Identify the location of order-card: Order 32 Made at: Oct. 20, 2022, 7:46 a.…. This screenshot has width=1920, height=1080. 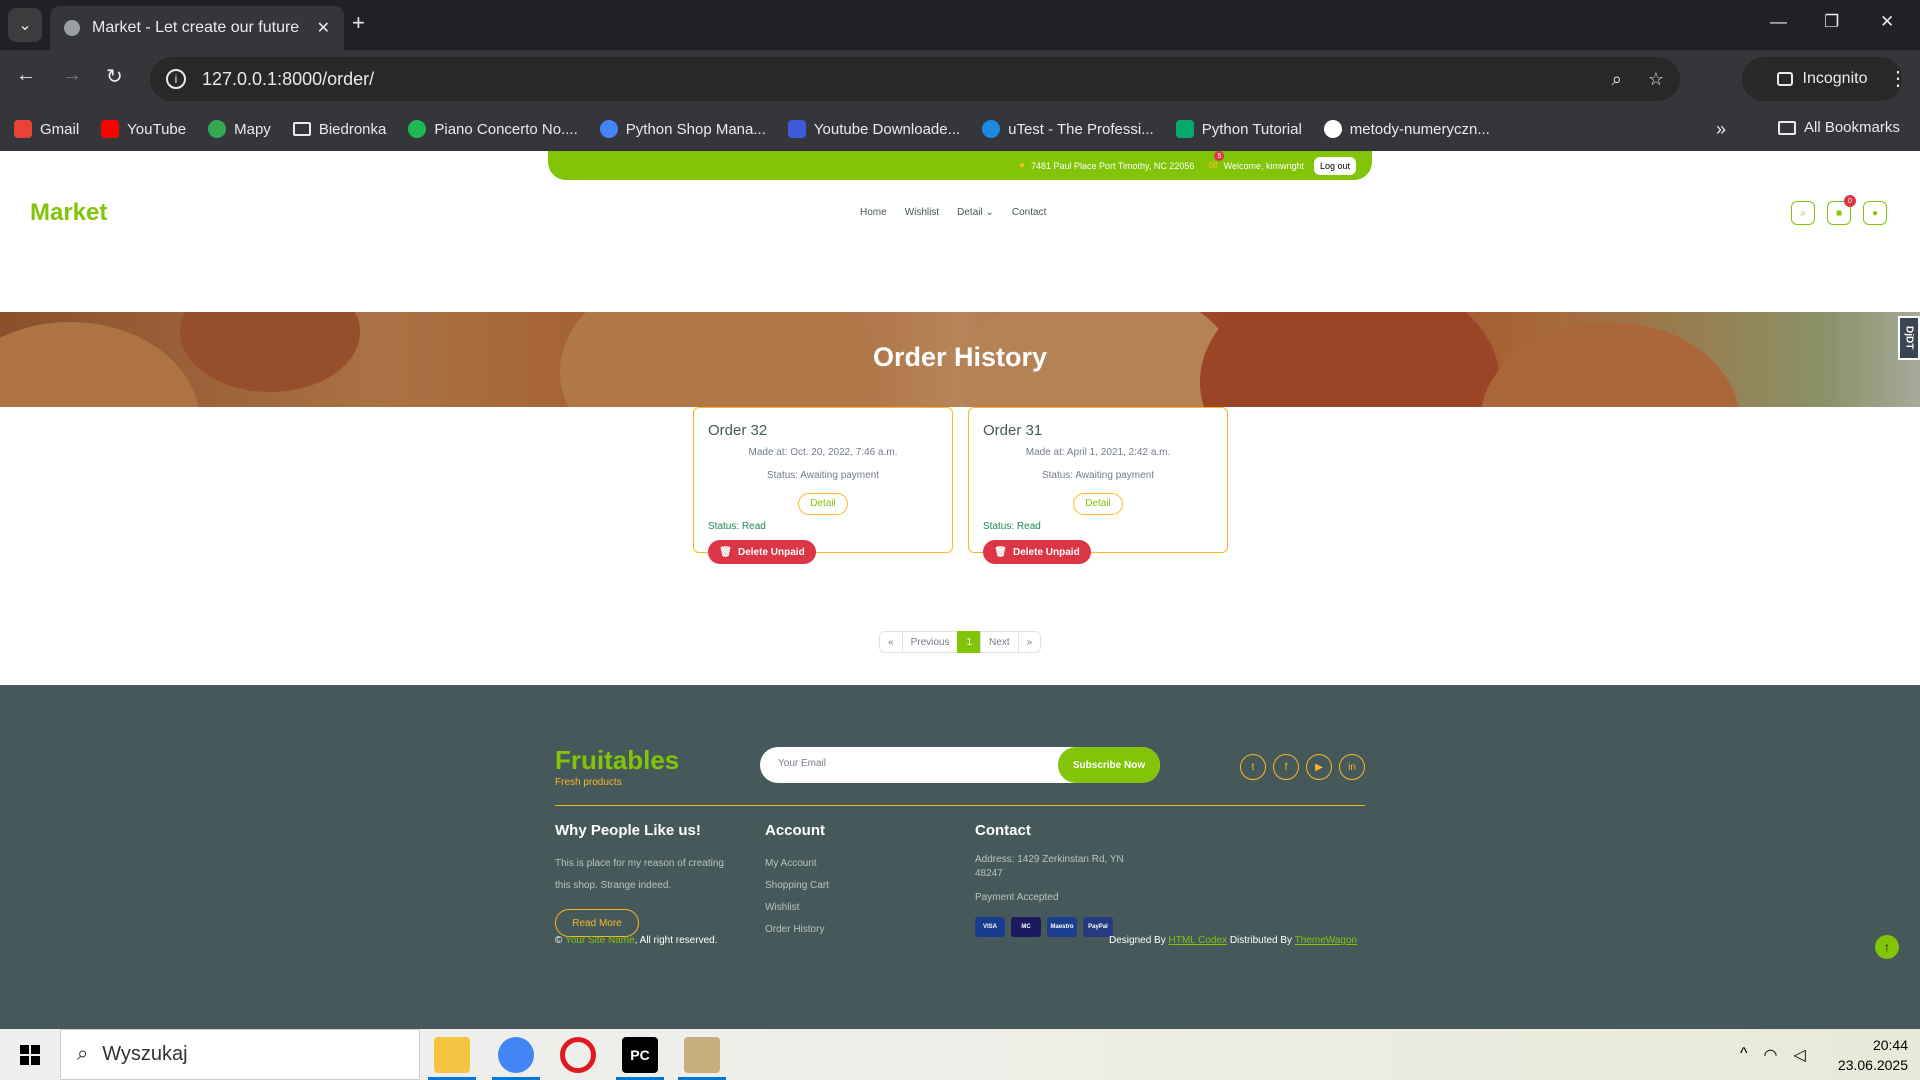
(823, 485).